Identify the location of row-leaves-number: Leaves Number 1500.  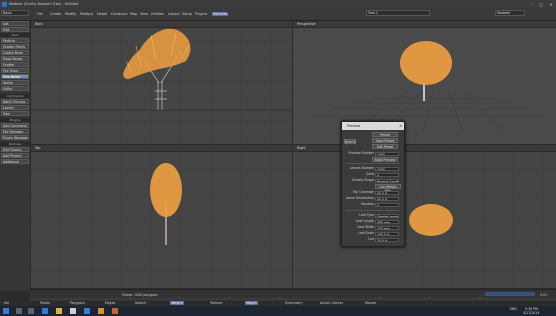
(373, 168).